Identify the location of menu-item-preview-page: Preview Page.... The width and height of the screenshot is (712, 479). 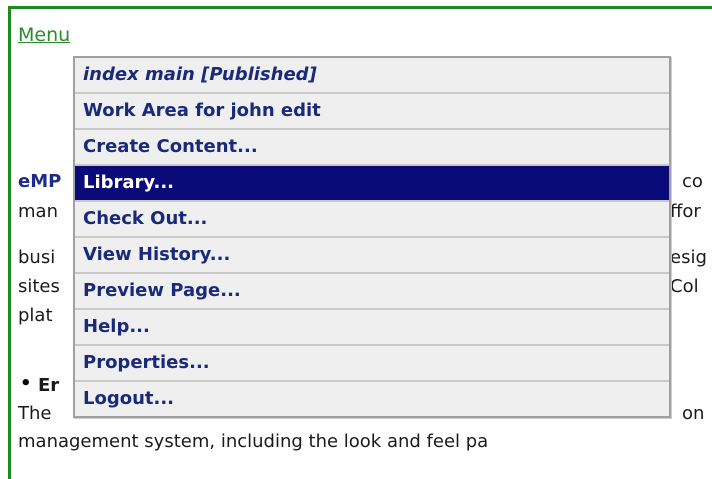
(372, 292).